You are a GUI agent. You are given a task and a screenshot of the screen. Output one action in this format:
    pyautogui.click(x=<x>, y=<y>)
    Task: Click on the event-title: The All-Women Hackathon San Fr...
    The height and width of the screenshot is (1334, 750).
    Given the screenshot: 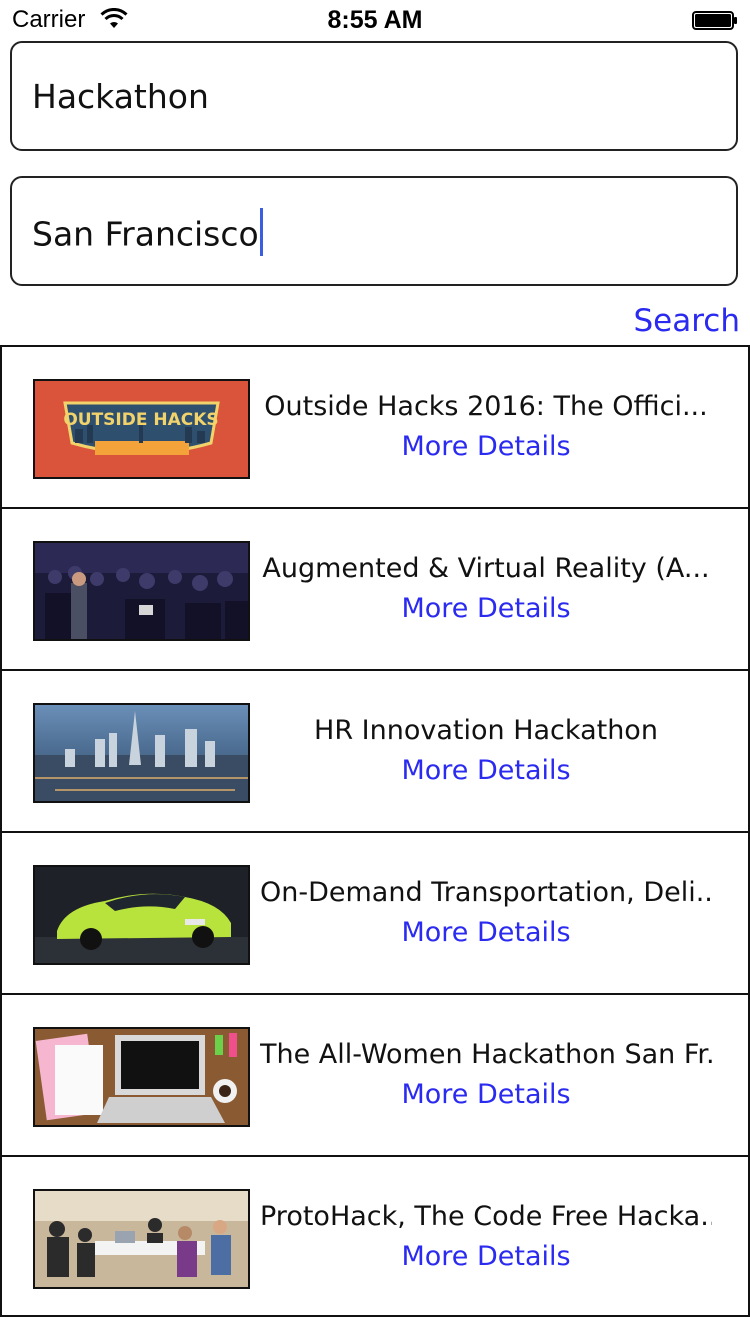 What is the action you would take?
    pyautogui.click(x=486, y=1054)
    